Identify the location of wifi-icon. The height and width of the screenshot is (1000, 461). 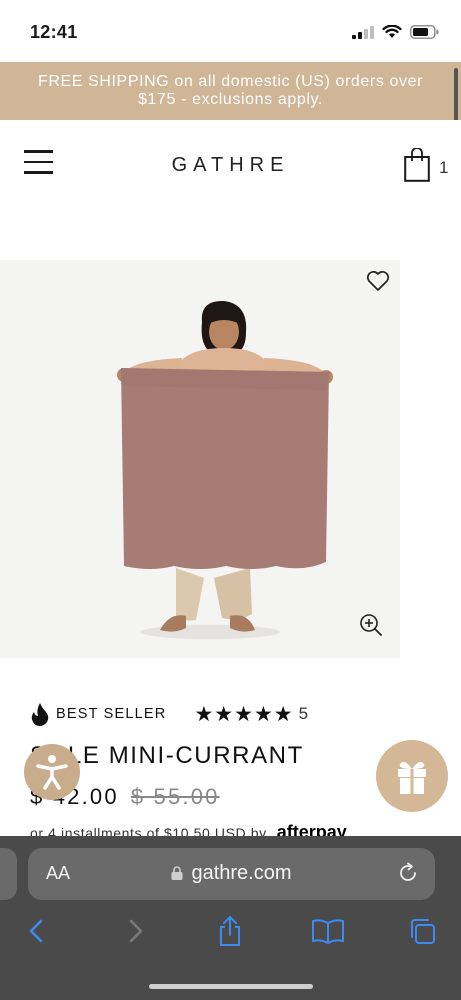
(392, 31).